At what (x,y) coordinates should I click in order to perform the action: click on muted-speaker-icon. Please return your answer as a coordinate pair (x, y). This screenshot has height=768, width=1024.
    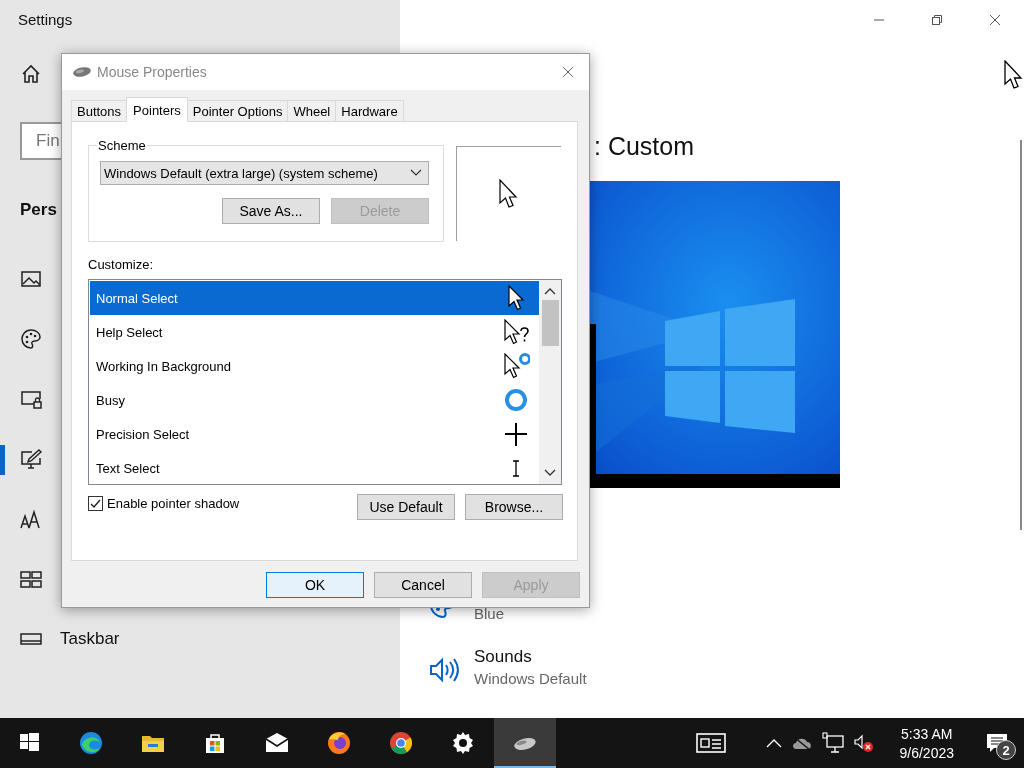
    Looking at the image, I should click on (863, 743).